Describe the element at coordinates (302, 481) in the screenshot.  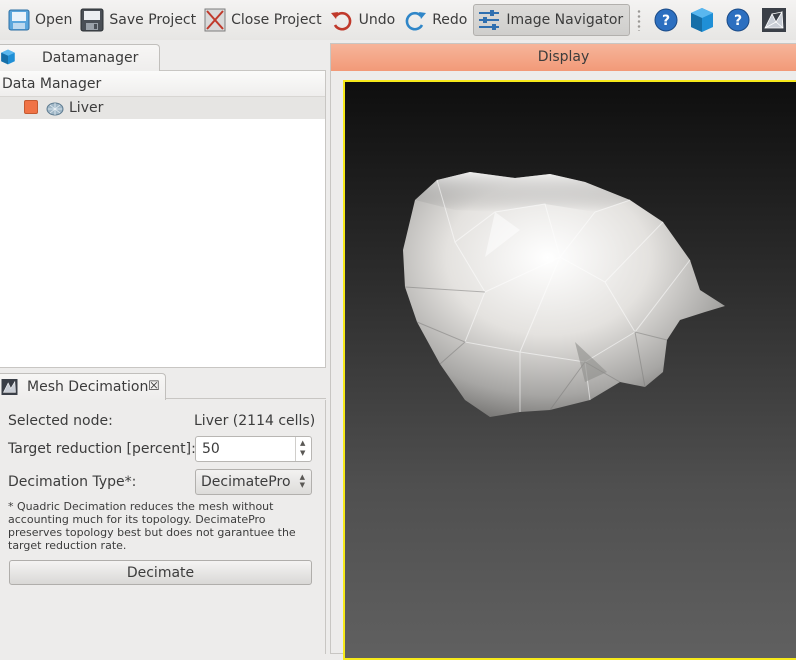
I see `select-arrows-icon: ▲ ▼` at that location.